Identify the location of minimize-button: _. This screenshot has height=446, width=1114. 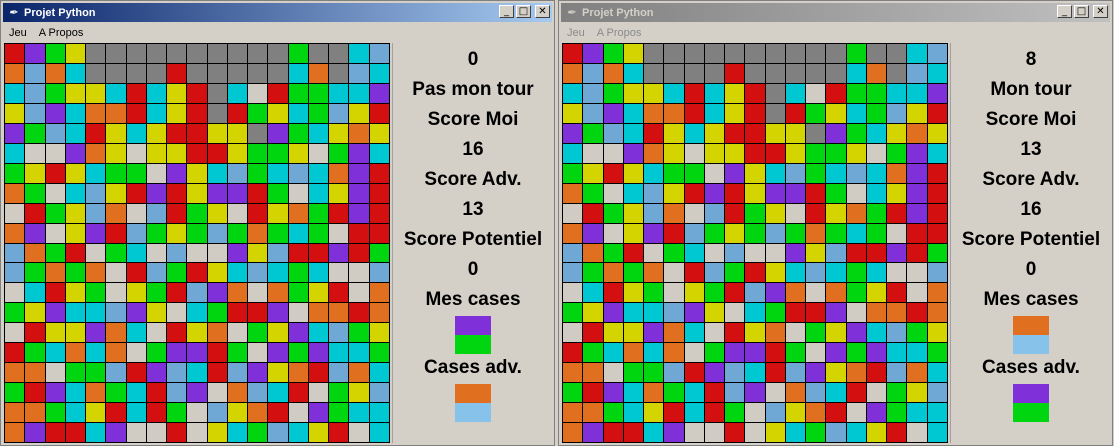
(506, 11).